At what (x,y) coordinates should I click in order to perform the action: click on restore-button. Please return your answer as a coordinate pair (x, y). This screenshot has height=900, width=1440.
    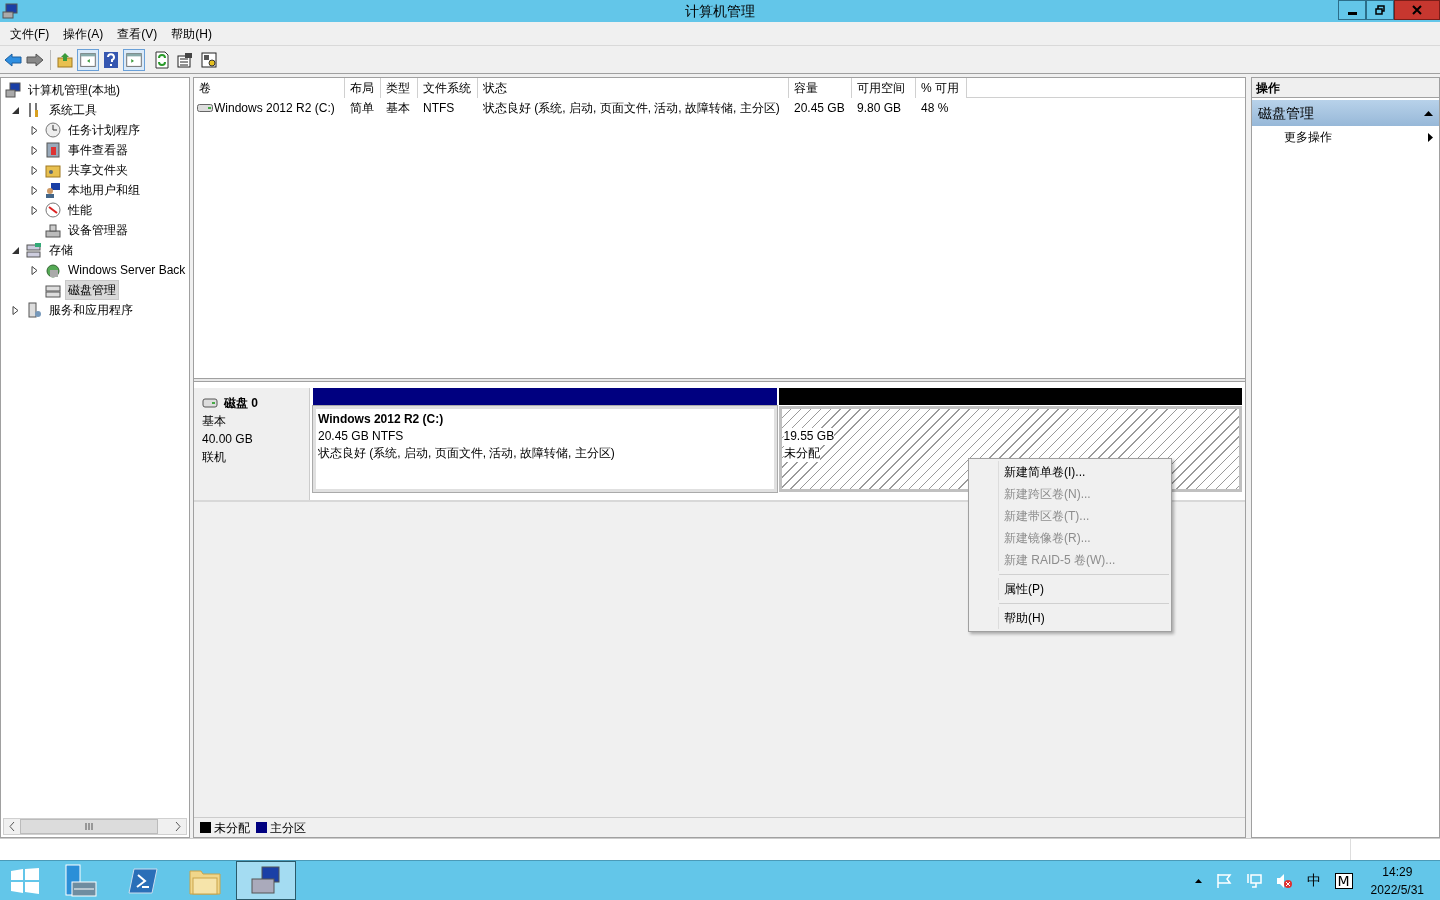
    Looking at the image, I should click on (1380, 10).